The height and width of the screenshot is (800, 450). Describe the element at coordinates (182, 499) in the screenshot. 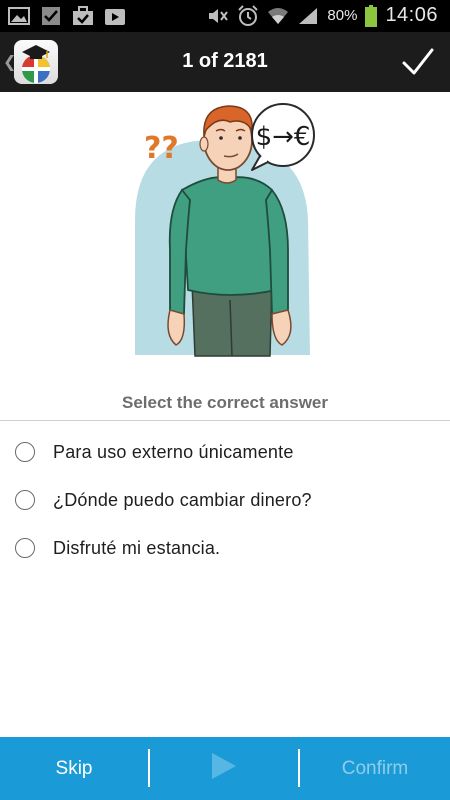

I see `answer-option-label: ¿Dónde puedo cambiar dinero?` at that location.